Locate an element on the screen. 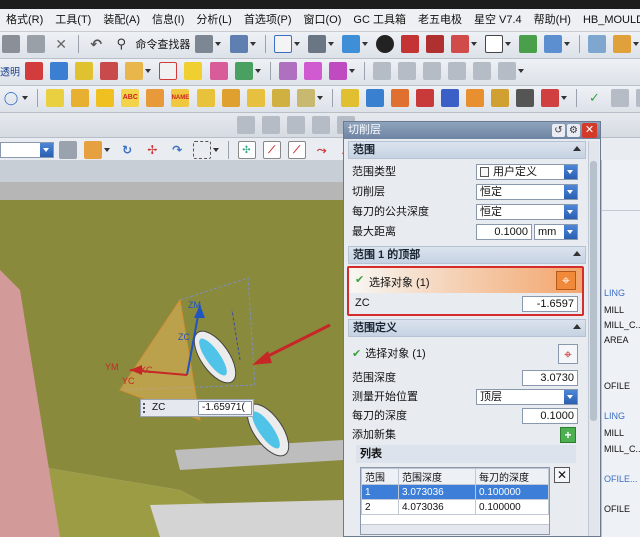 The width and height of the screenshot is (640, 537). menu-analysis: 分析(L) is located at coordinates (213, 20).